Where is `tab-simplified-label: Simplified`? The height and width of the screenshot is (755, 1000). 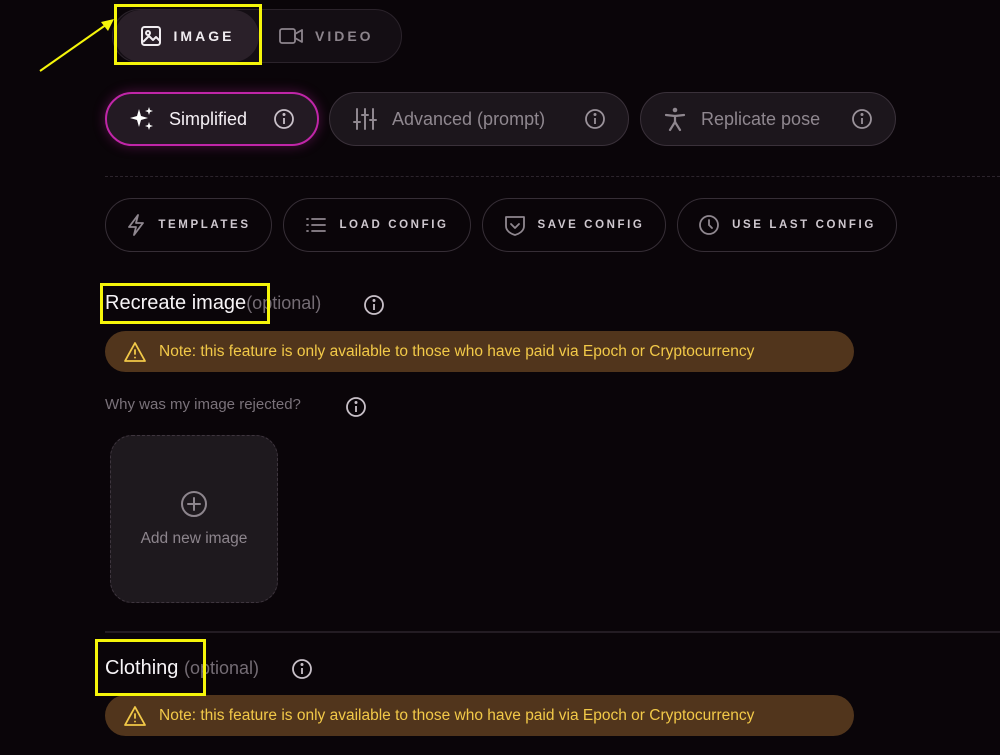 tab-simplified-label: Simplified is located at coordinates (208, 118).